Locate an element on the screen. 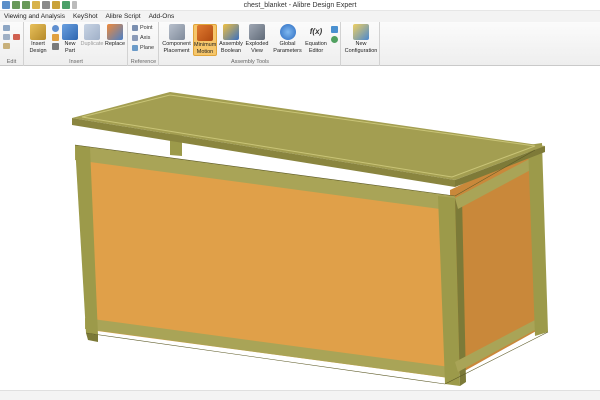 The image size is (600, 400). group-configuration: New Configuration is located at coordinates (361, 44).